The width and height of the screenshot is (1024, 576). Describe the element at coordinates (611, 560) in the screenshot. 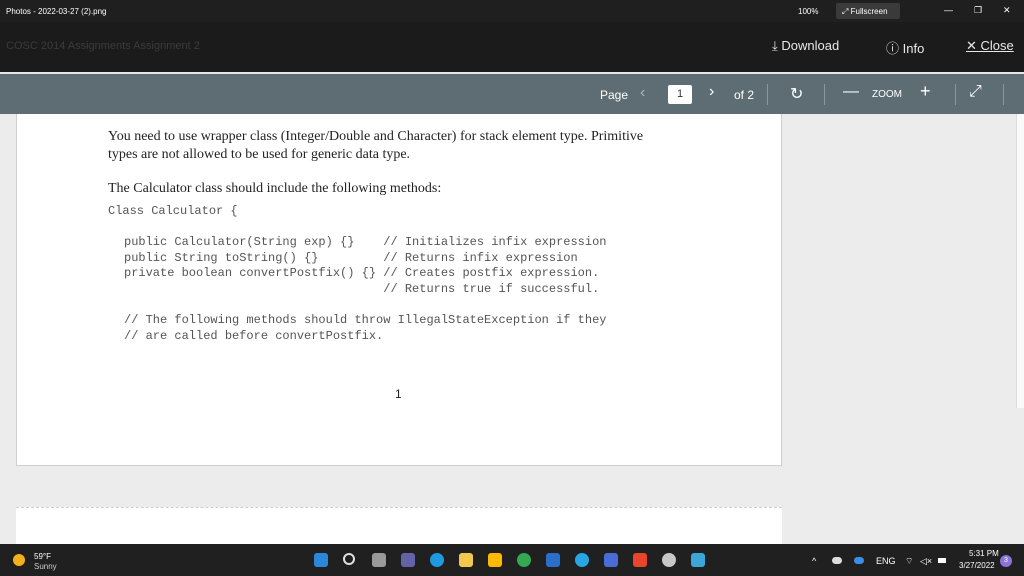

I see `vscode-icon` at that location.